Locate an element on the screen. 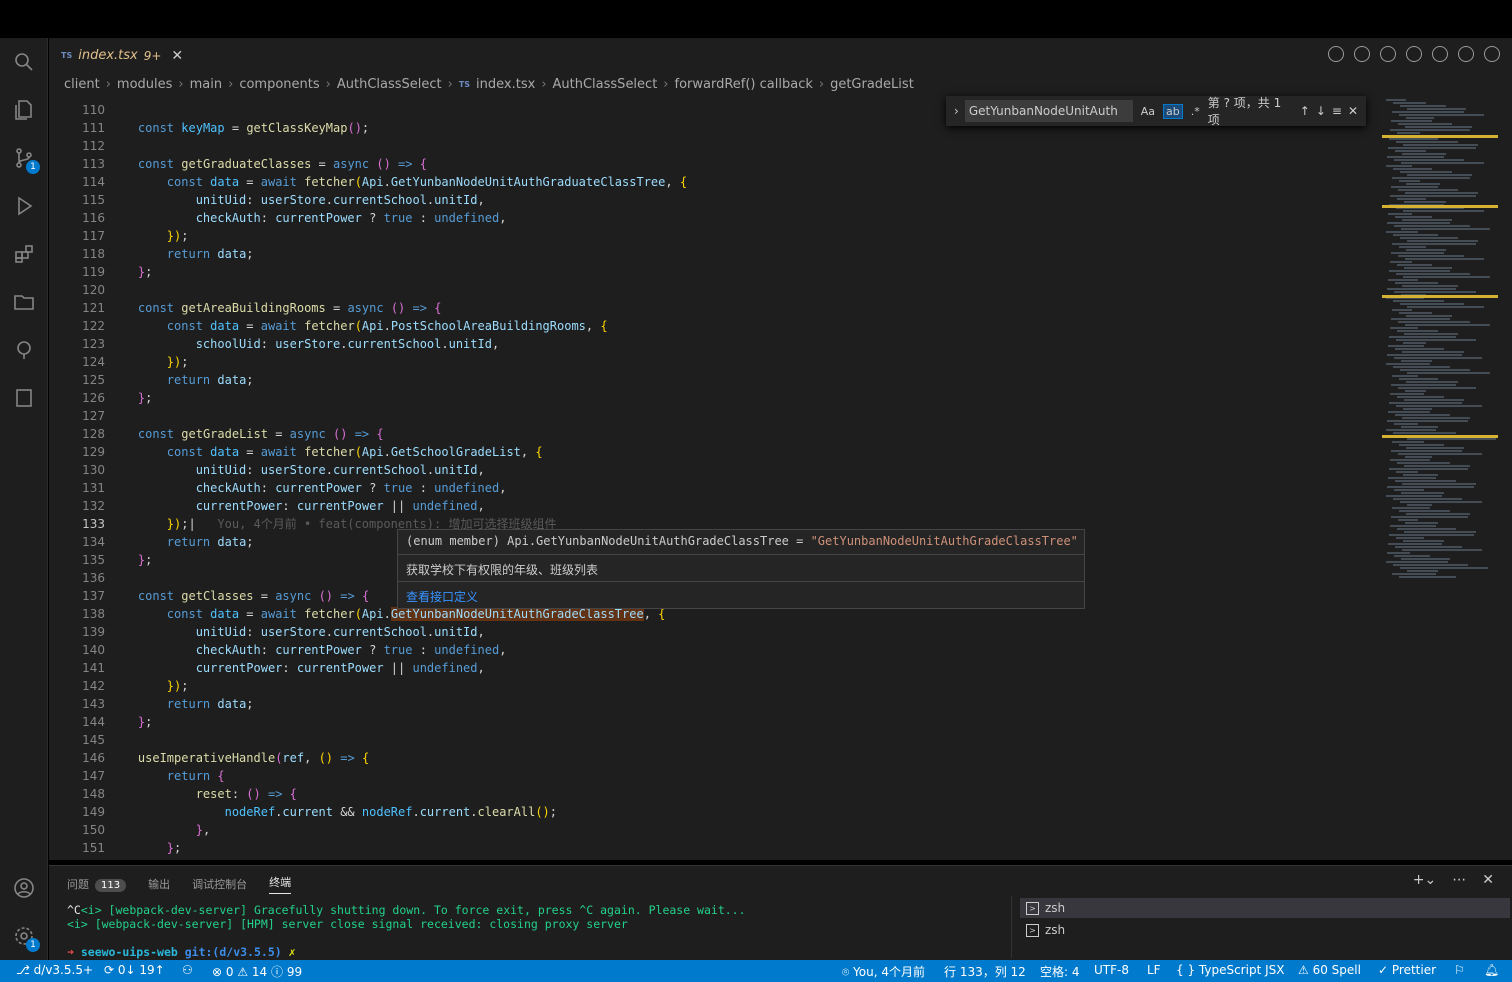 This screenshot has width=1512, height=982. more-actions-icon is located at coordinates (1492, 54).